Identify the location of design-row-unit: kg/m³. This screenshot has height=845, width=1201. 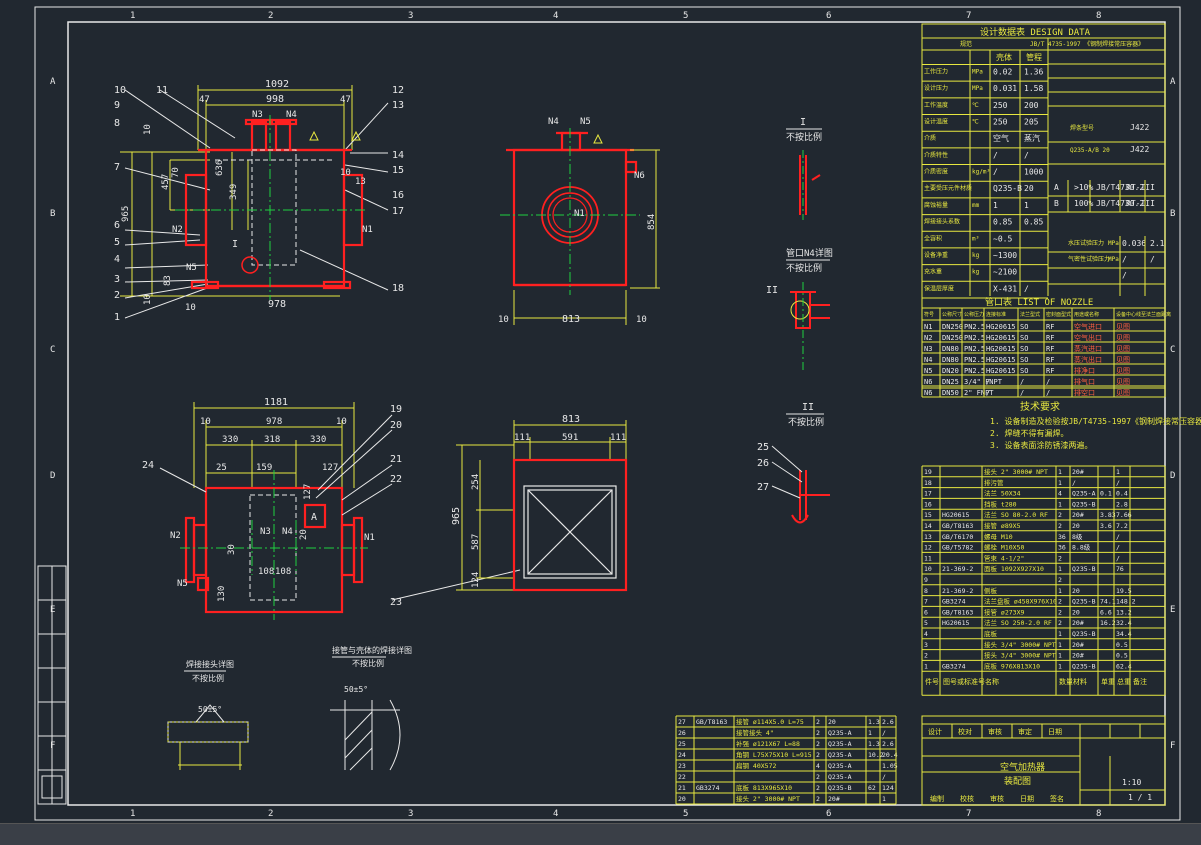
(981, 172).